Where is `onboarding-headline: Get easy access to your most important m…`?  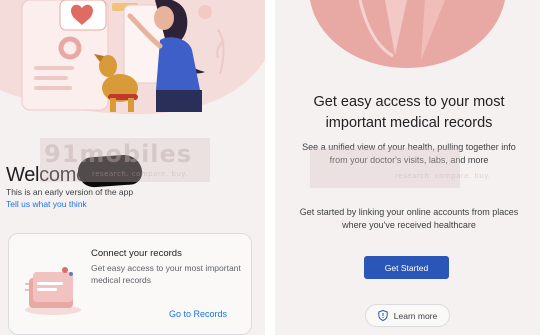
onboarding-headline: Get easy access to your most important m… is located at coordinates (409, 112).